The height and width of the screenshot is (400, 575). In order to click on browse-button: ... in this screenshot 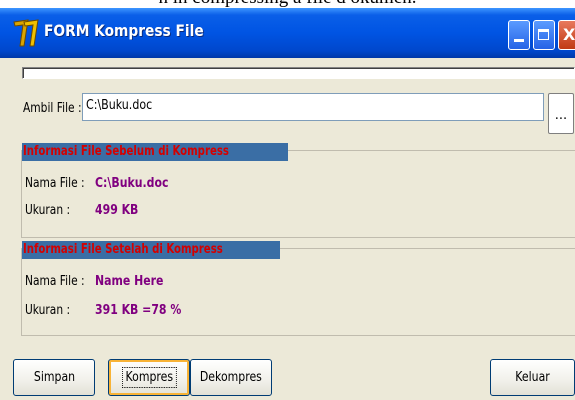, I will do `click(561, 113)`.